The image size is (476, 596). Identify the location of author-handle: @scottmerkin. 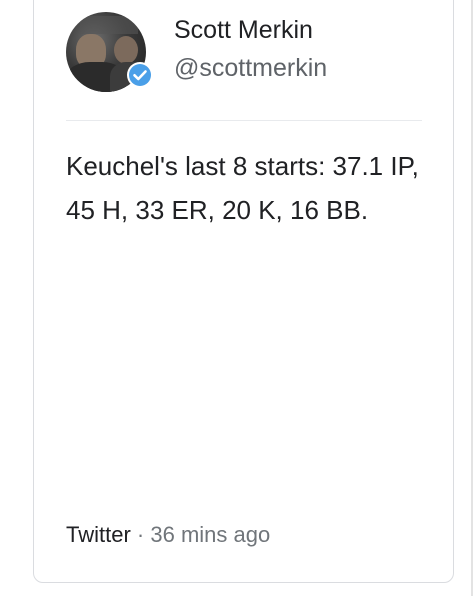
(250, 68).